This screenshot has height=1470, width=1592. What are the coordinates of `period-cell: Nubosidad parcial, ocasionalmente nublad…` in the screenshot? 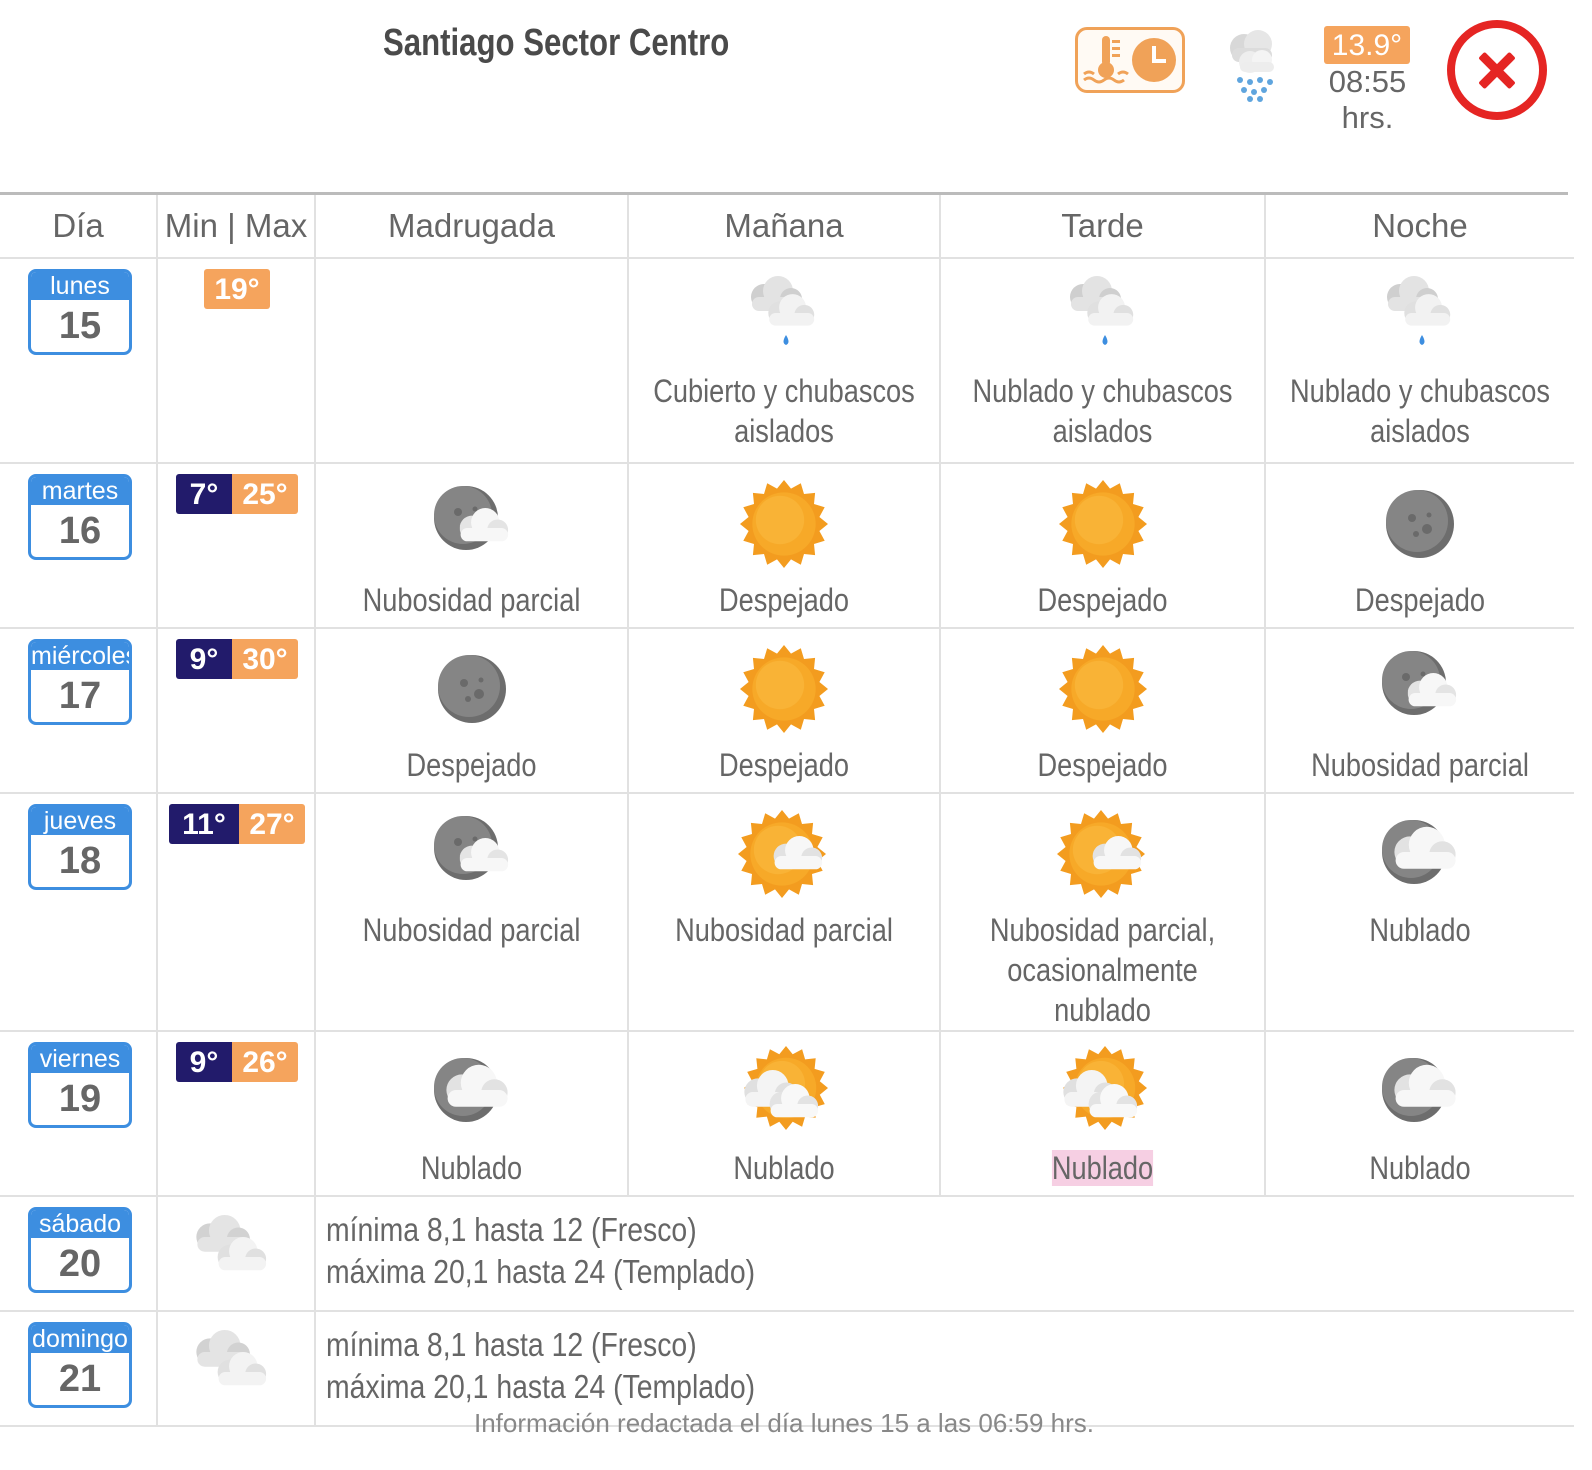 It's located at (1103, 912).